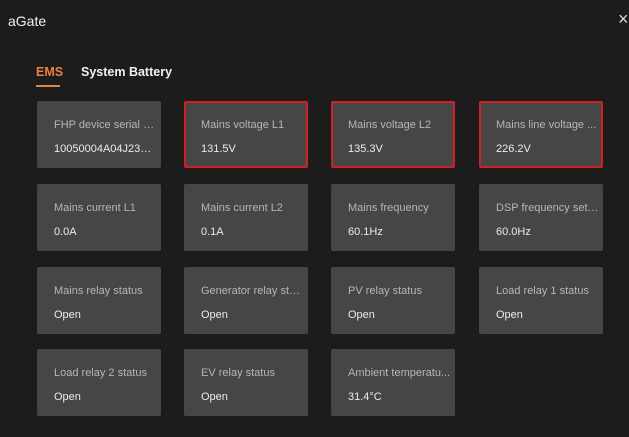 Image resolution: width=629 pixels, height=437 pixels. What do you see at coordinates (99, 217) in the screenshot?
I see `card-mains-current-l1: Mains current L1 0.0A` at bounding box center [99, 217].